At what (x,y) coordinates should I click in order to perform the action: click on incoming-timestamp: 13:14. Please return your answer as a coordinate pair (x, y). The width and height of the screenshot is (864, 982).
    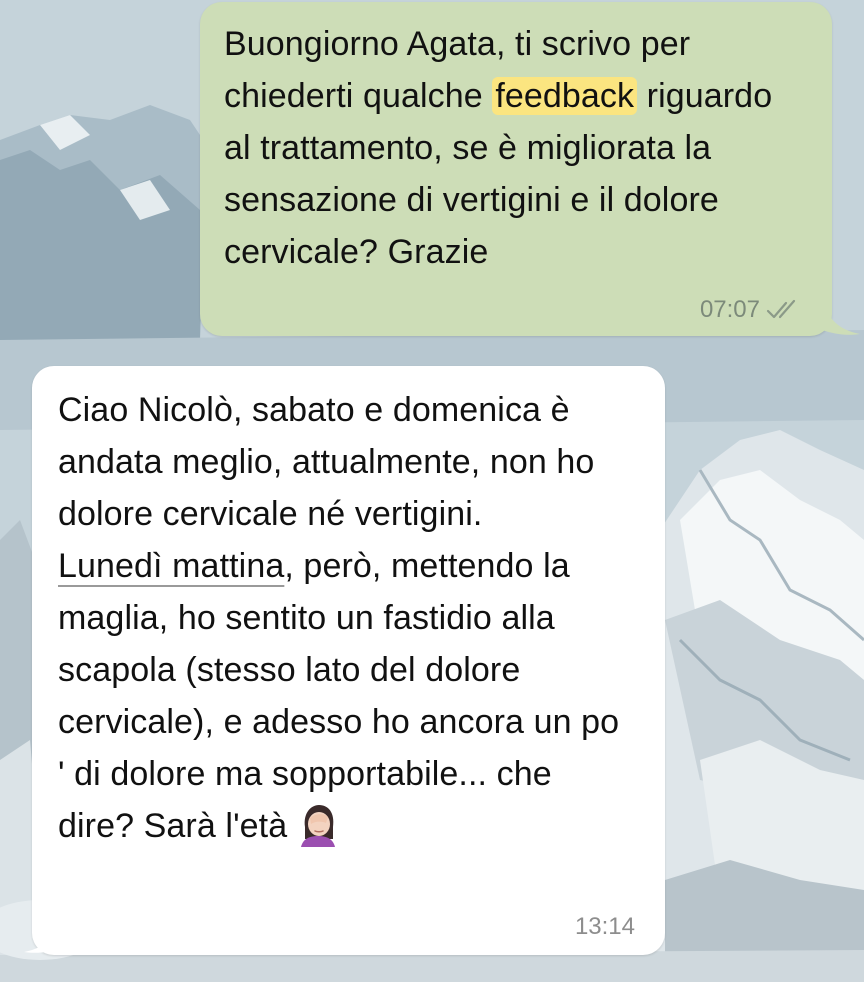
    Looking at the image, I should click on (604, 926).